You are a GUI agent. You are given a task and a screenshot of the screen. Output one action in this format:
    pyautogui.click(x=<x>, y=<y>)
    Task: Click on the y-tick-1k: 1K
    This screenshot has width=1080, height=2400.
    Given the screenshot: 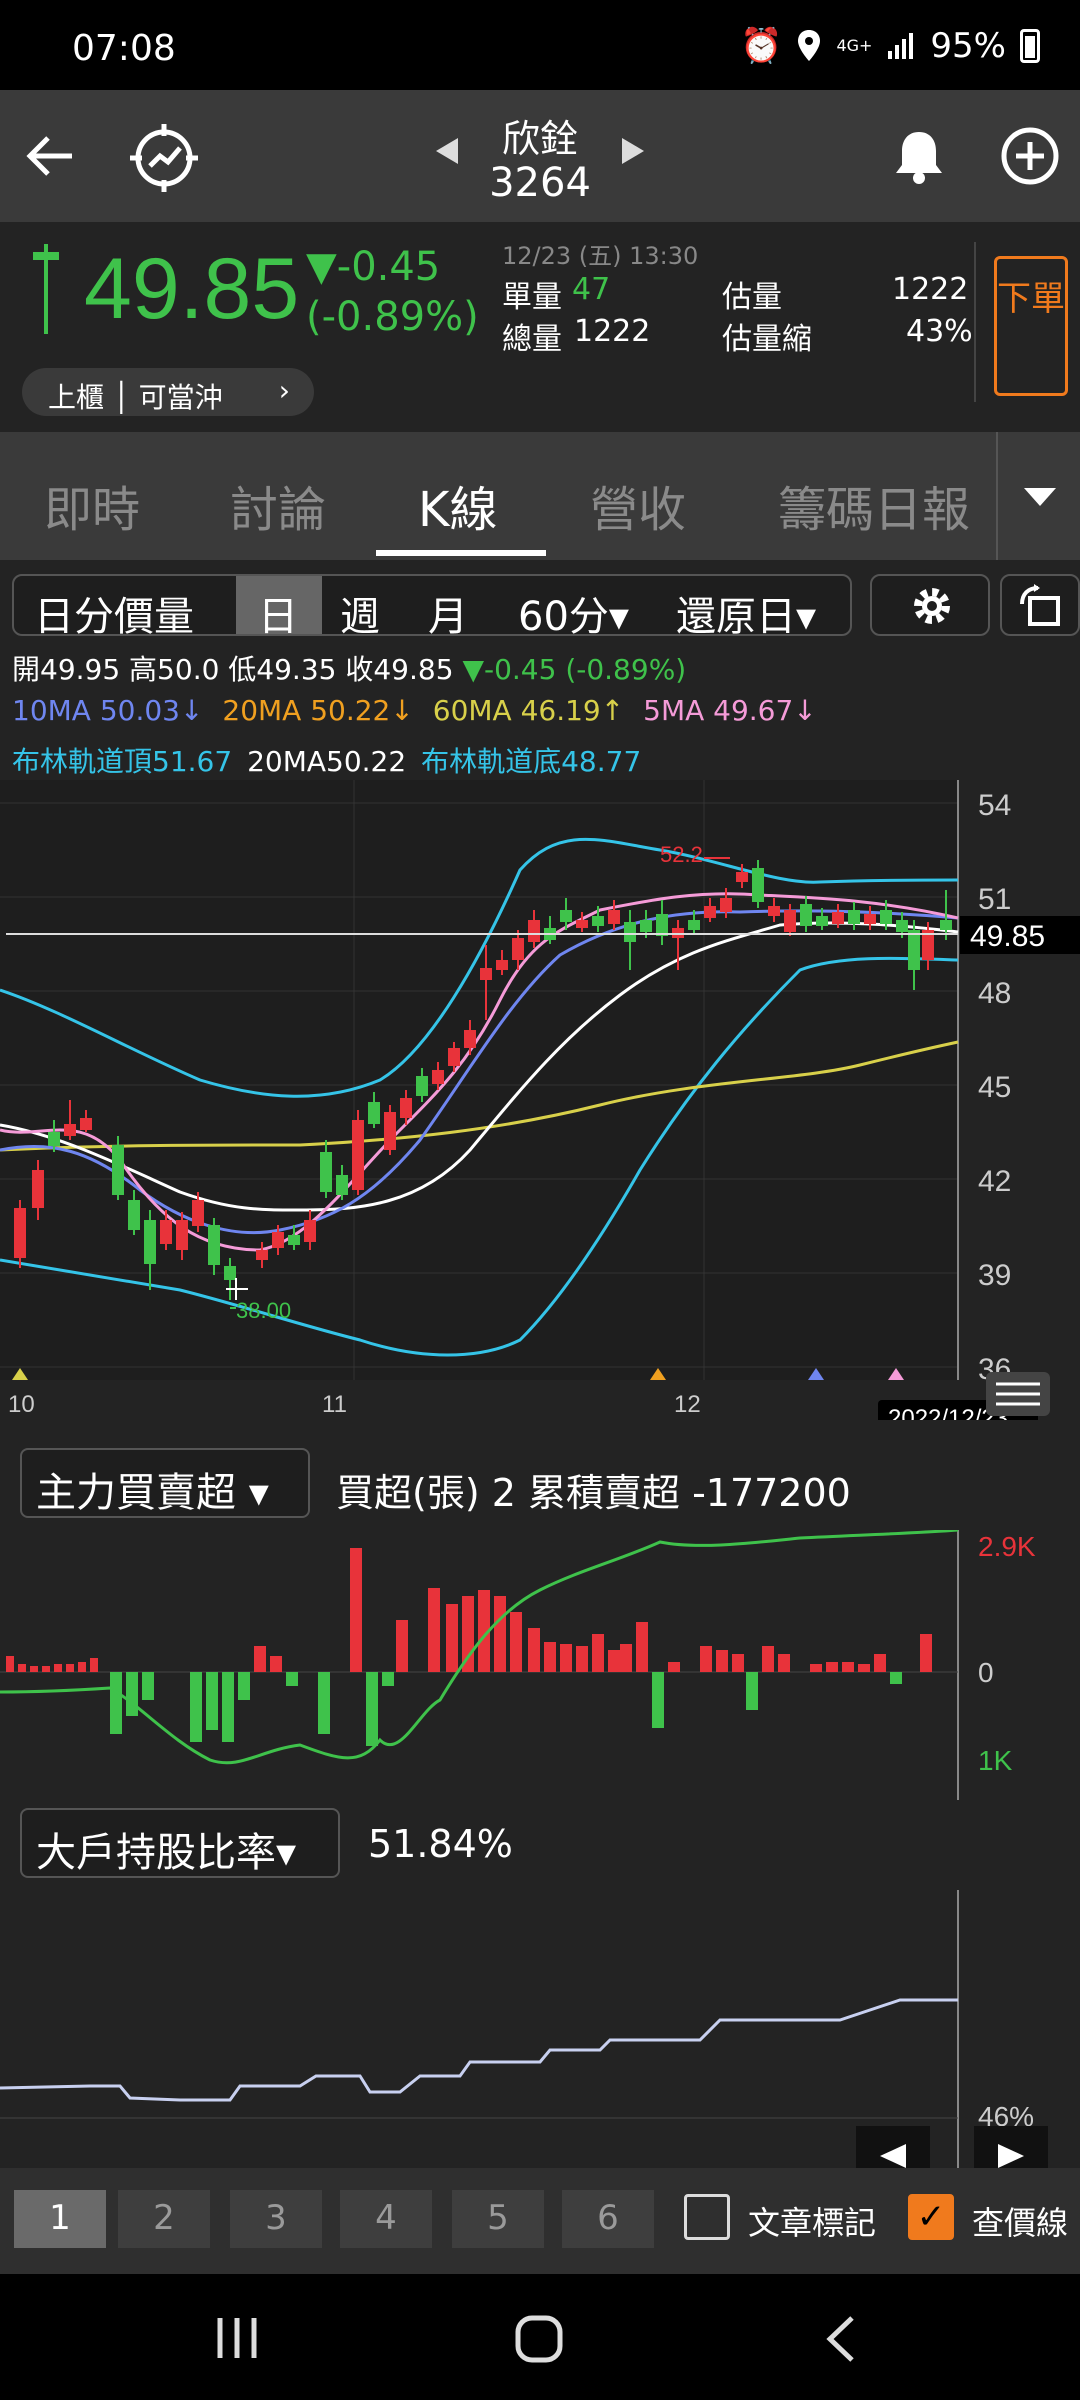 What is the action you would take?
    pyautogui.click(x=995, y=1760)
    